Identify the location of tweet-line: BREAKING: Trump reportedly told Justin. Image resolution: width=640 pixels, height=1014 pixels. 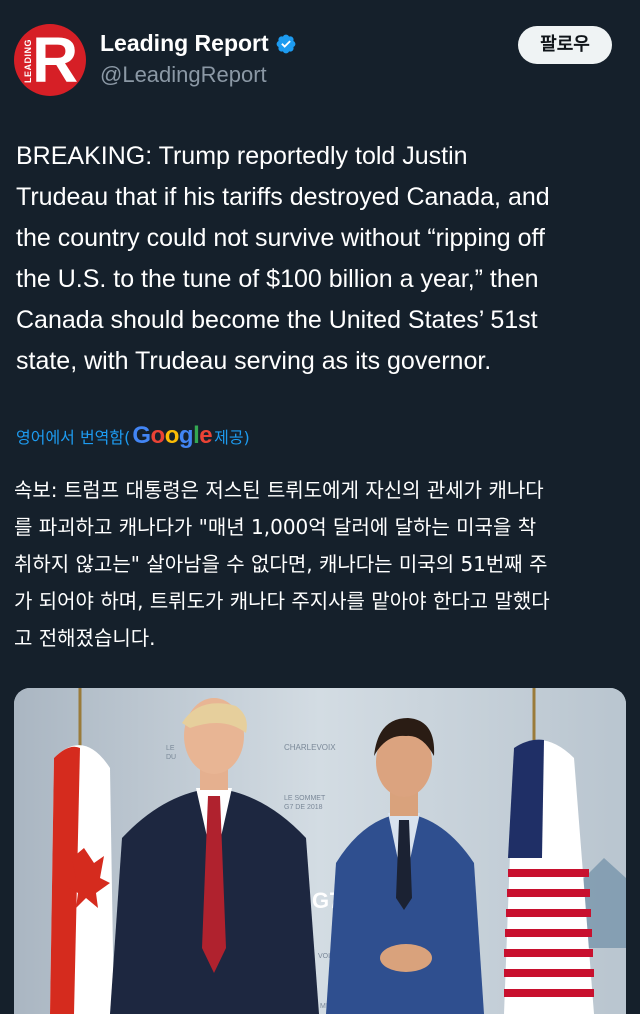
(242, 156).